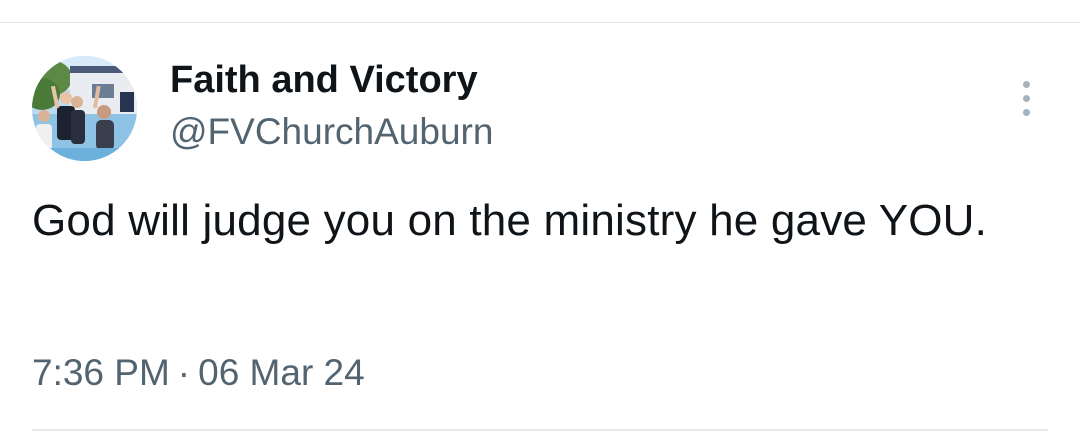 The image size is (1080, 436). What do you see at coordinates (331, 132) in the screenshot?
I see `user-handle: @FVChurchAuburn` at bounding box center [331, 132].